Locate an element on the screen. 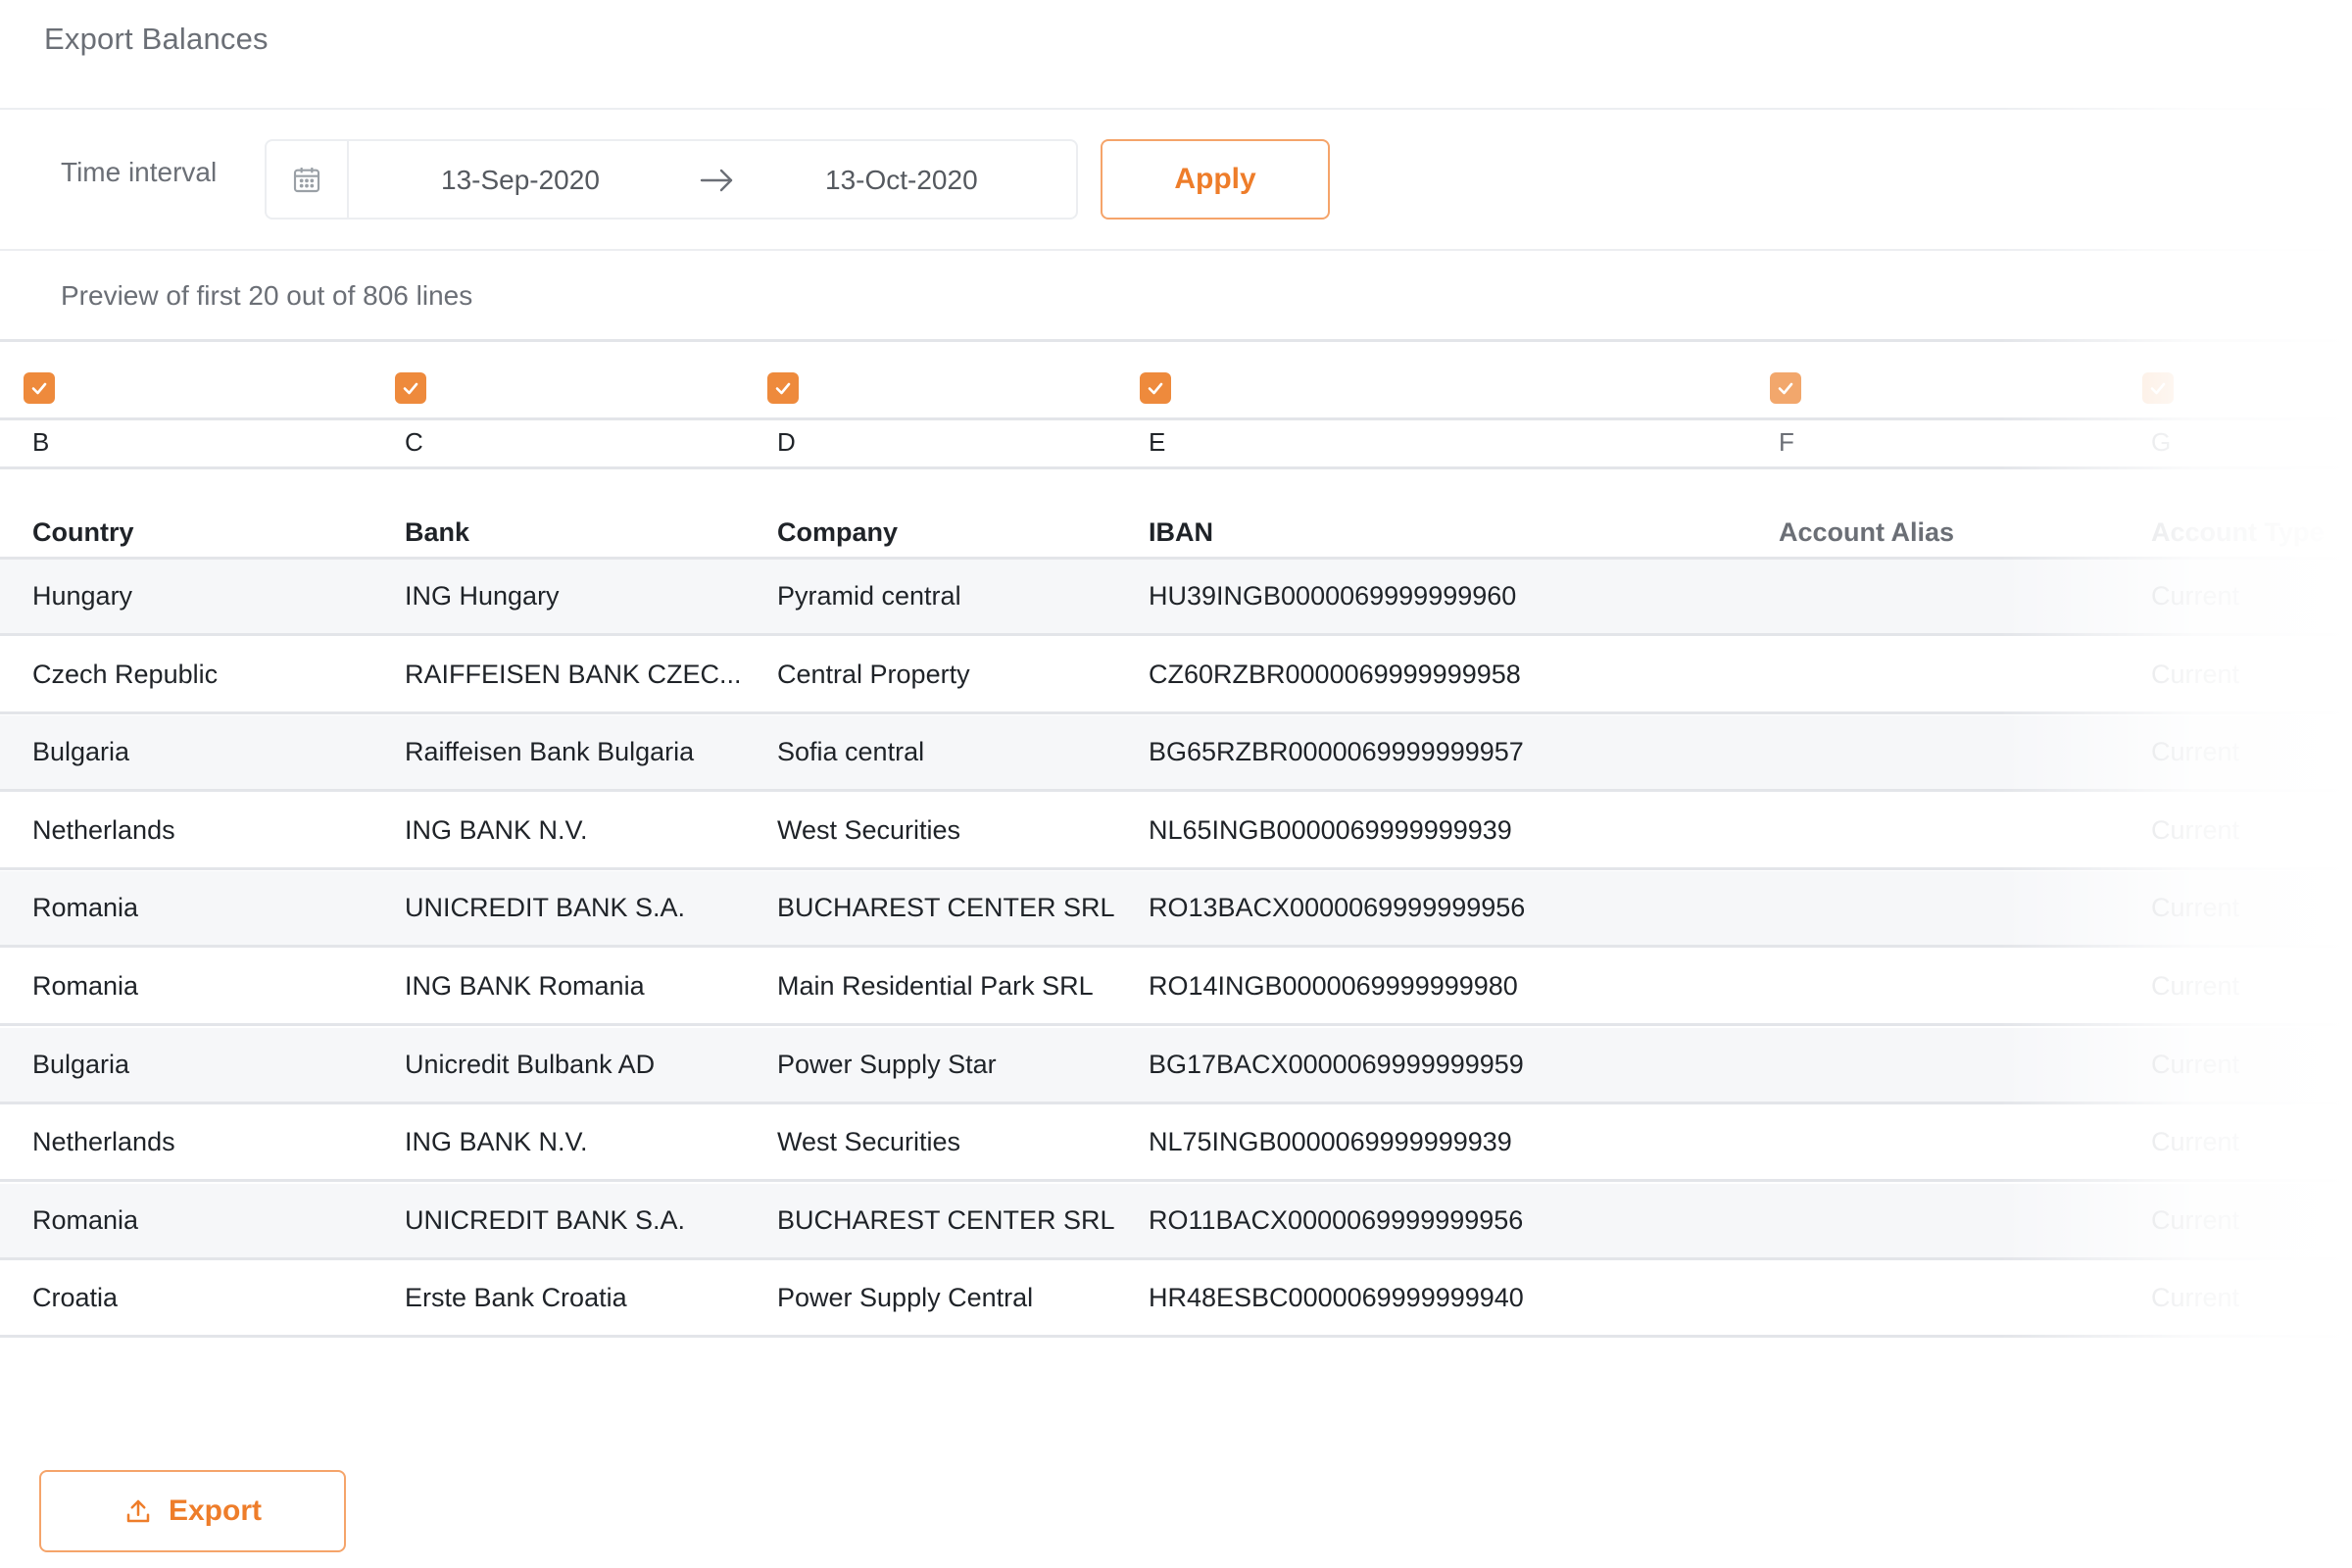 The height and width of the screenshot is (1568, 2352). column-header-account-alias: Account Alias is located at coordinates (1866, 532).